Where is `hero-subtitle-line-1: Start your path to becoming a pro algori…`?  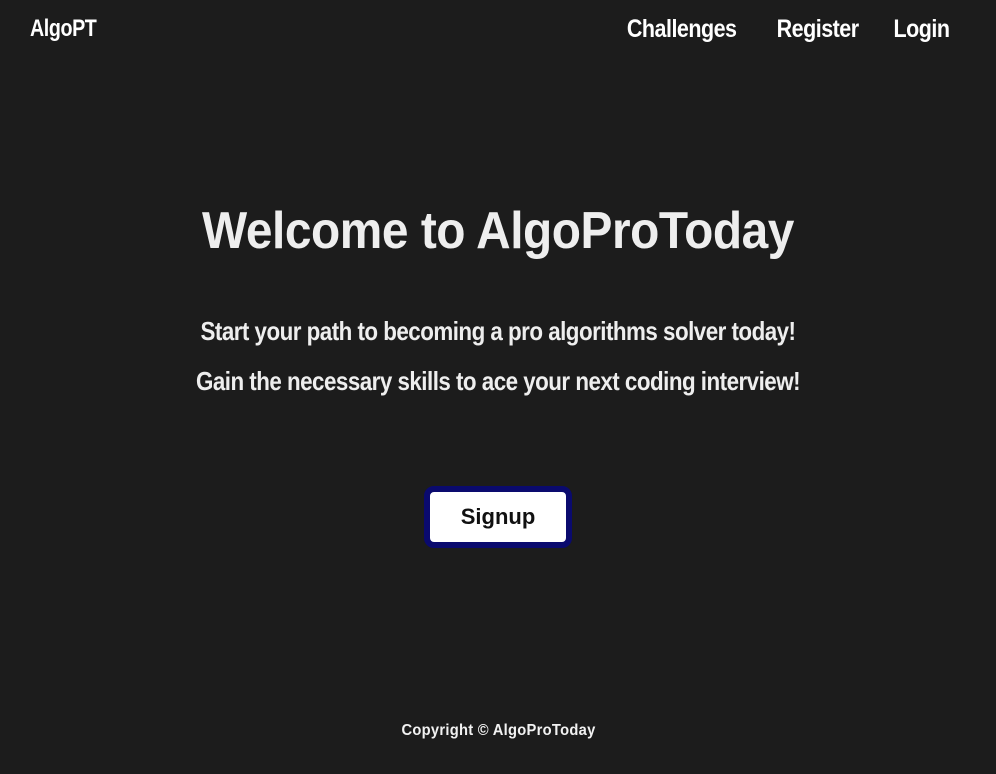 hero-subtitle-line-1: Start your path to becoming a pro algori… is located at coordinates (498, 331).